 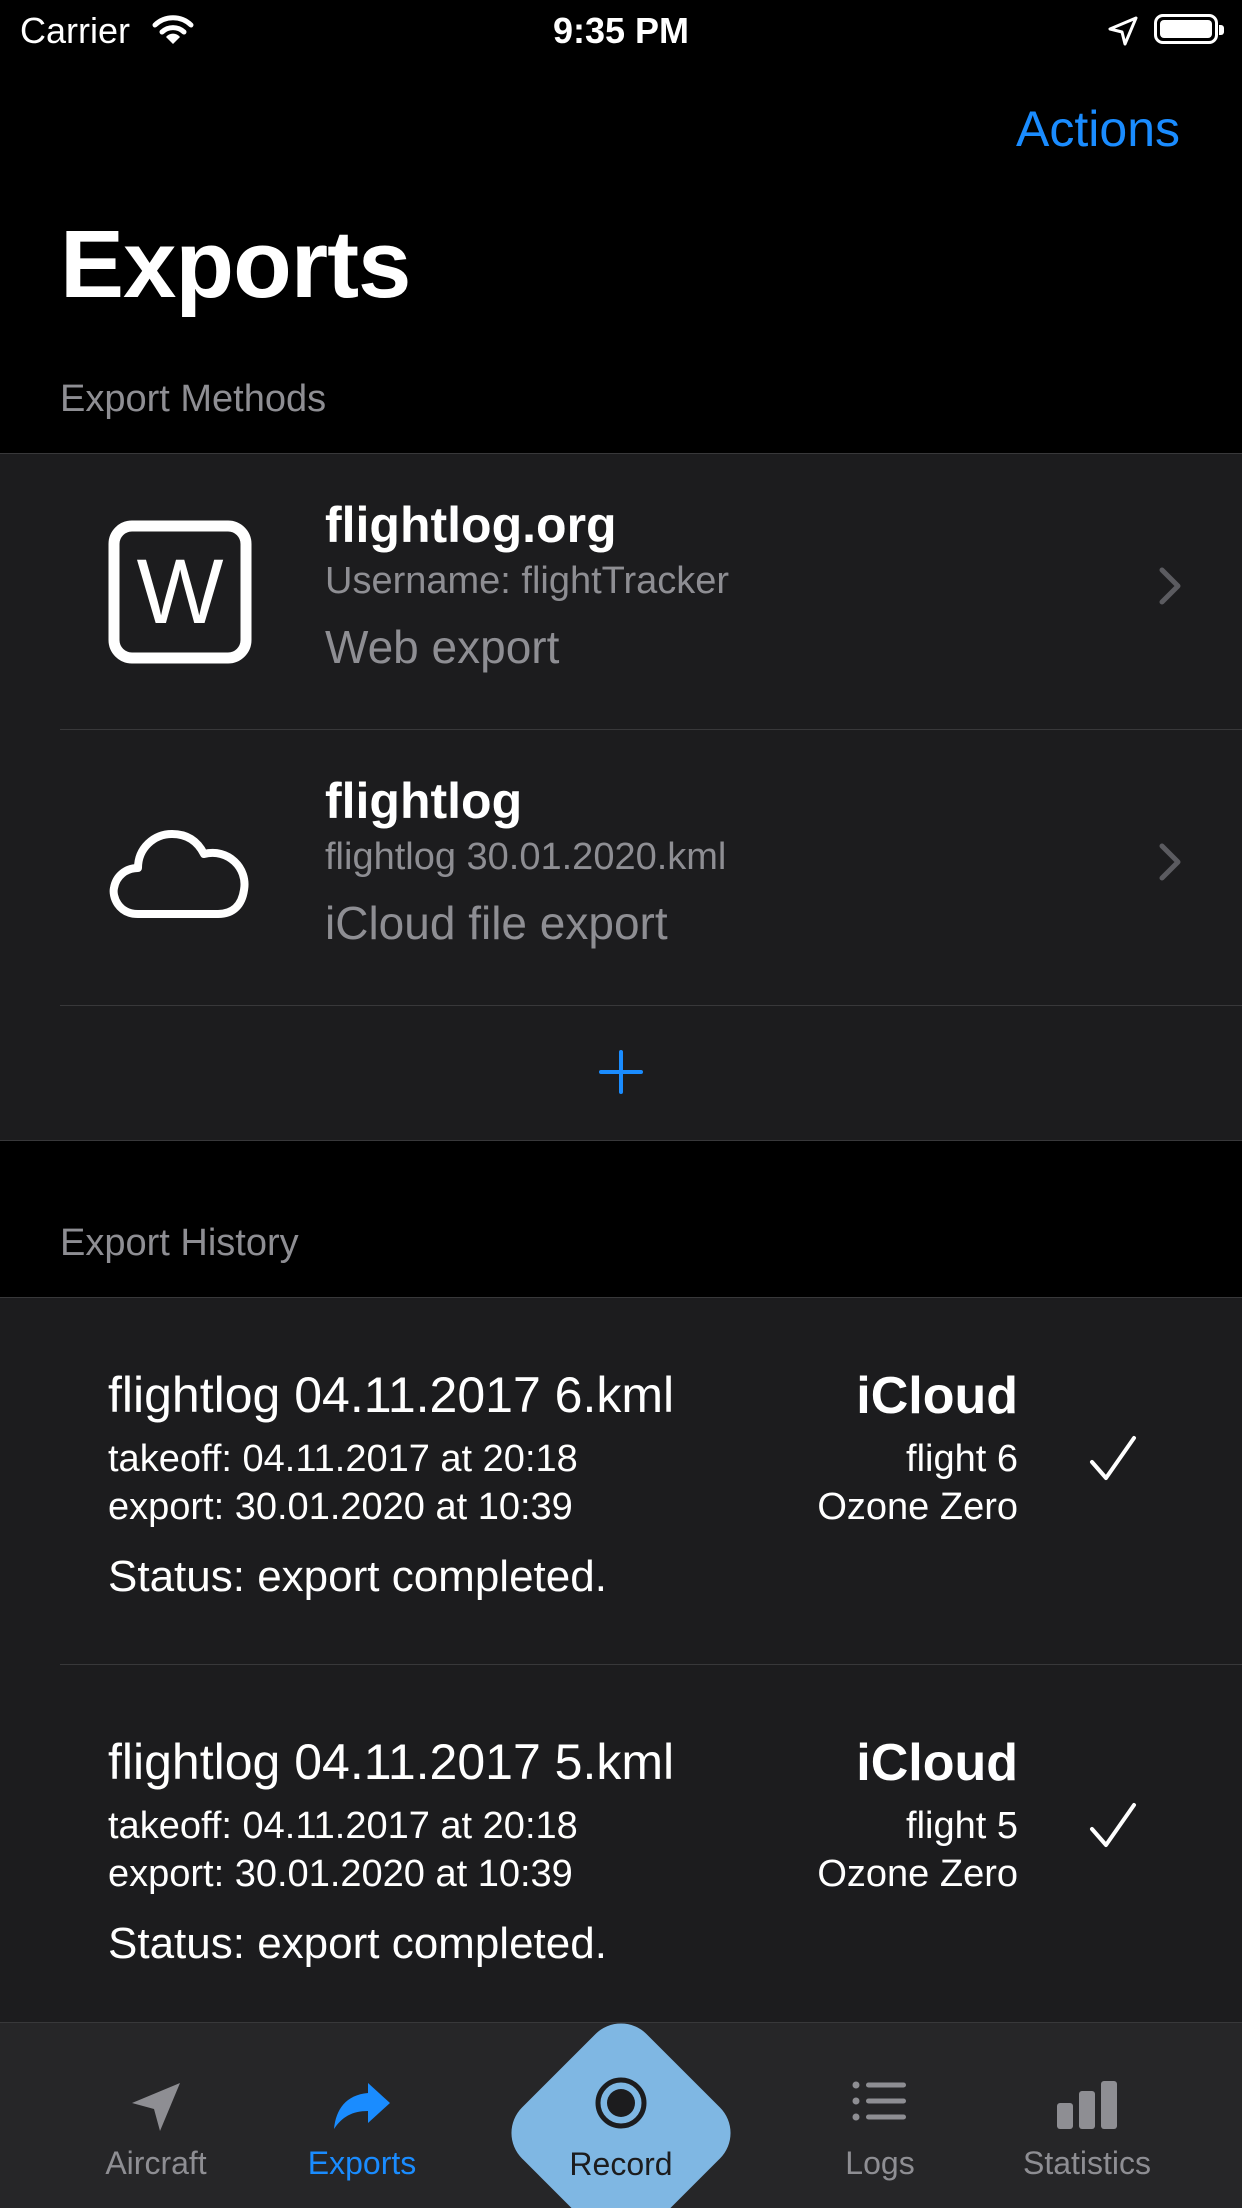 I want to click on battery-icon, so click(x=1189, y=29).